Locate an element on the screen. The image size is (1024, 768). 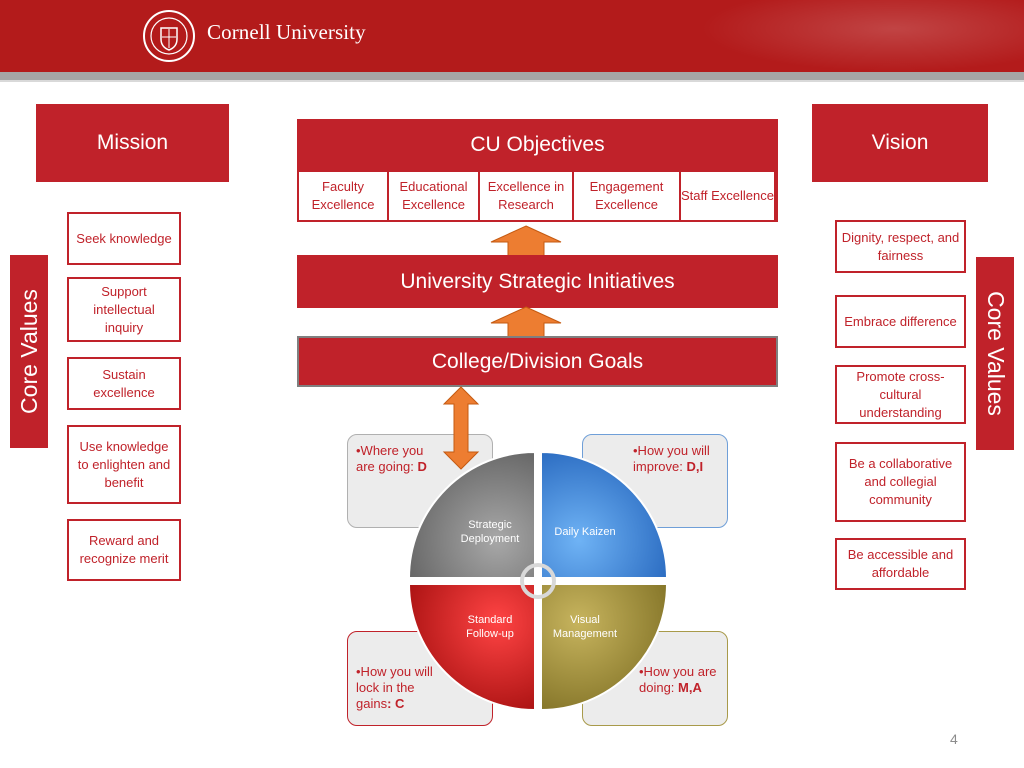
mission-item: Reward and recognize merit is located at coordinates (124, 550).